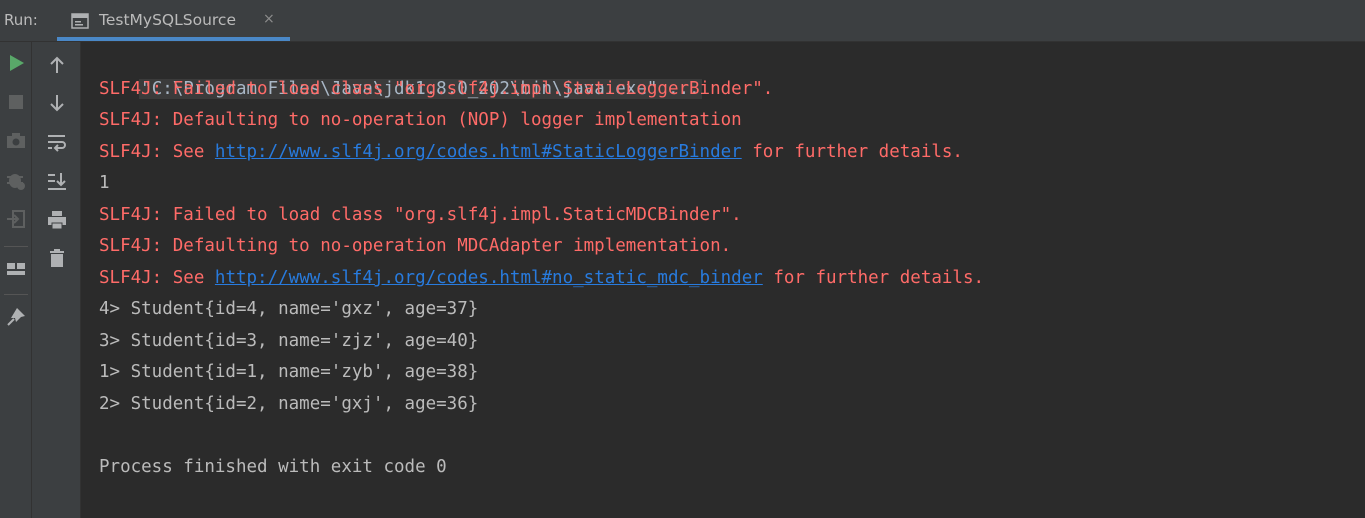  Describe the element at coordinates (16, 219) in the screenshot. I see `exit-icon` at that location.